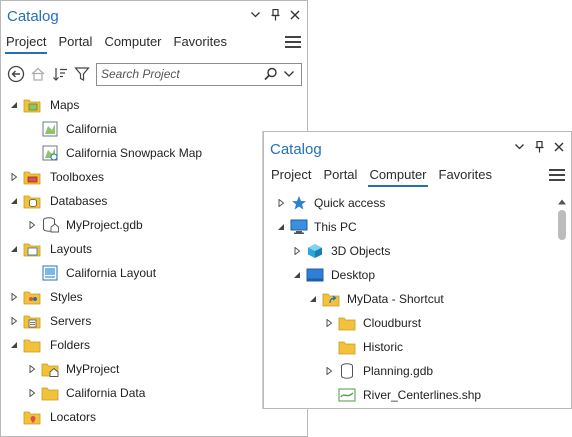 The image size is (572, 437). I want to click on home-folder-icon, so click(50, 369).